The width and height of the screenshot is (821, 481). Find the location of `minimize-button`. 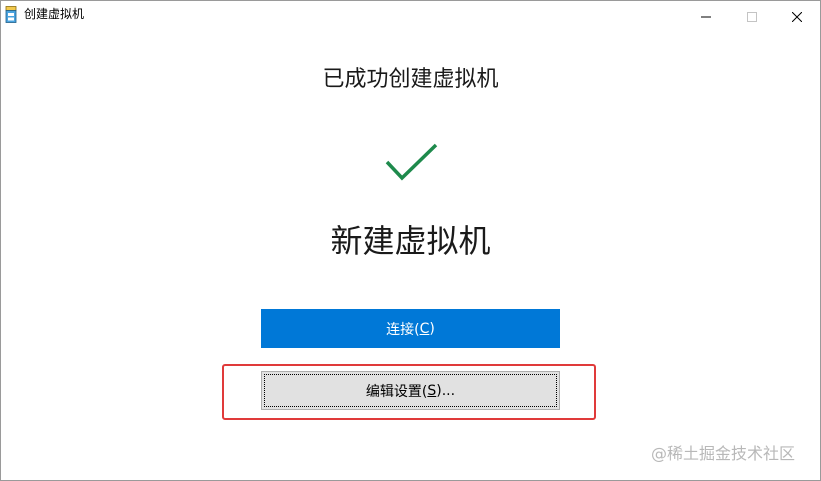

minimize-button is located at coordinates (706, 16).